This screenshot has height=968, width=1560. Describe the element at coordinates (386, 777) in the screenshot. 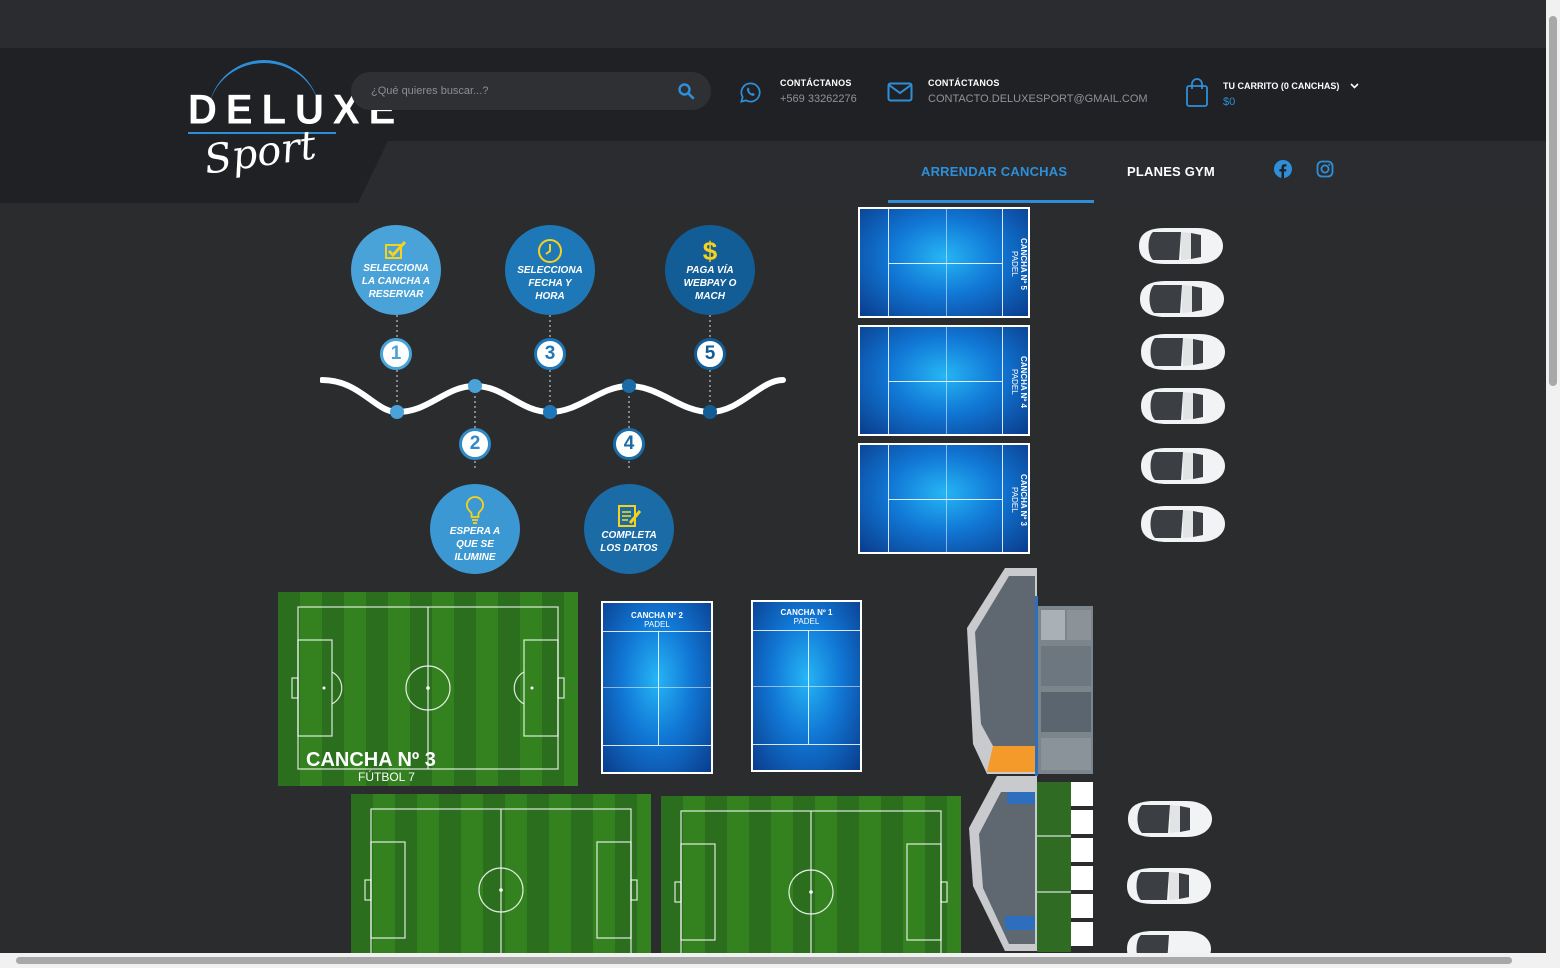

I see `court-soccer-3-type: FÚTBOL 7` at that location.